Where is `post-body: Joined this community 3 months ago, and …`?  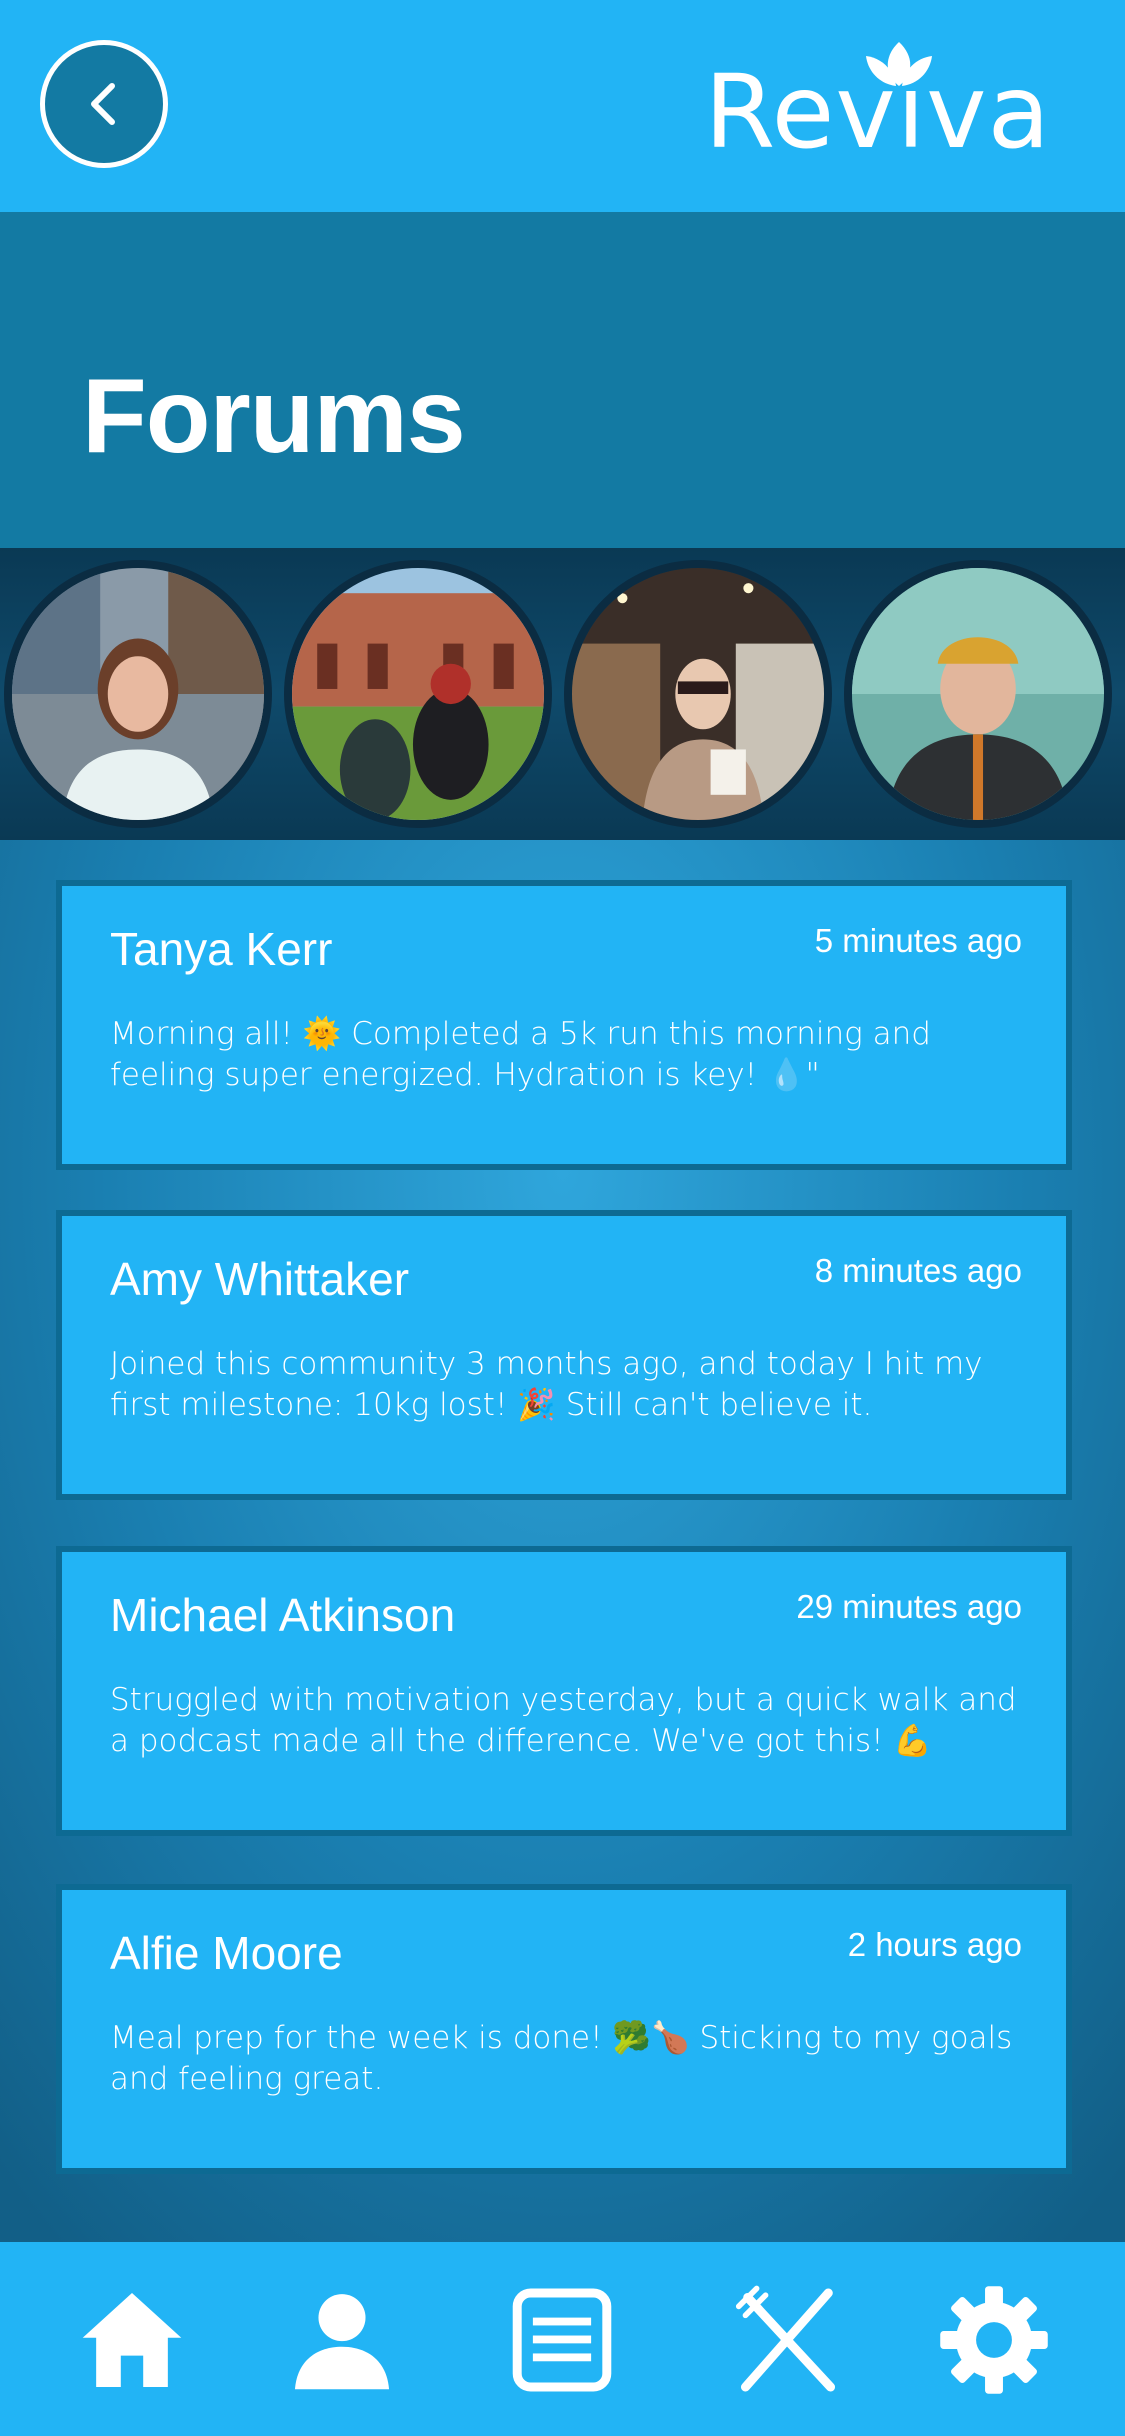
post-body: Joined this community 3 months ago, and … is located at coordinates (546, 1384).